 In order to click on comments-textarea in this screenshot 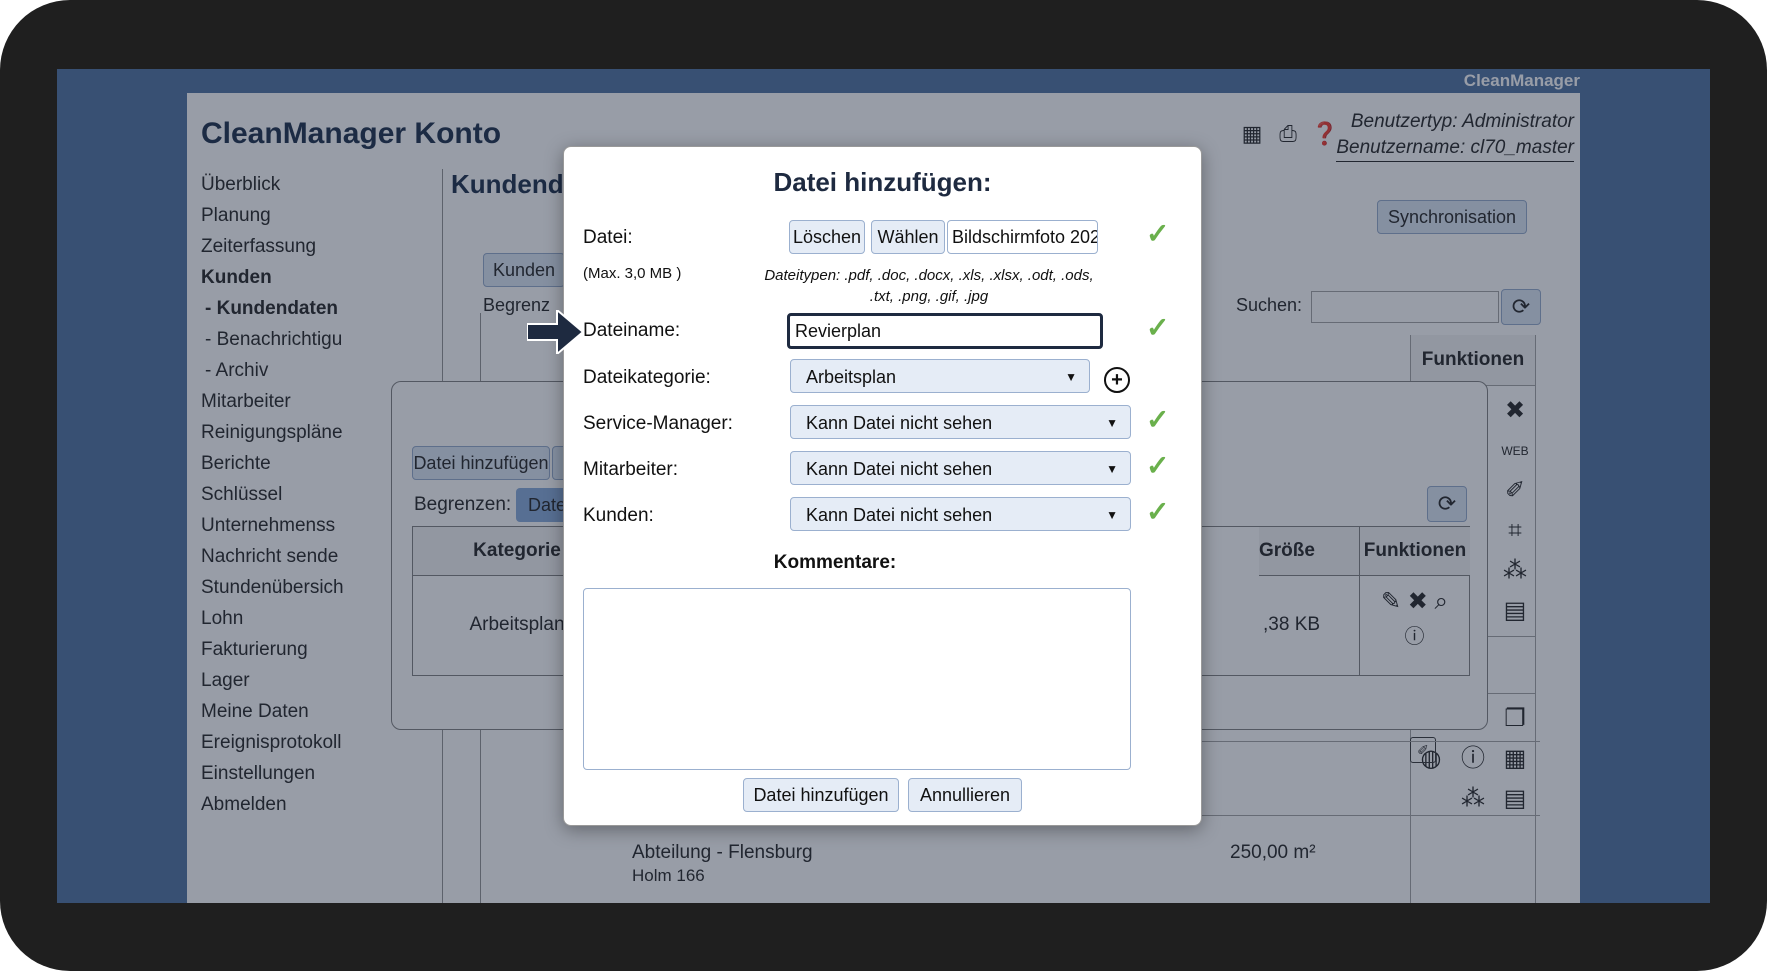, I will do `click(857, 679)`.